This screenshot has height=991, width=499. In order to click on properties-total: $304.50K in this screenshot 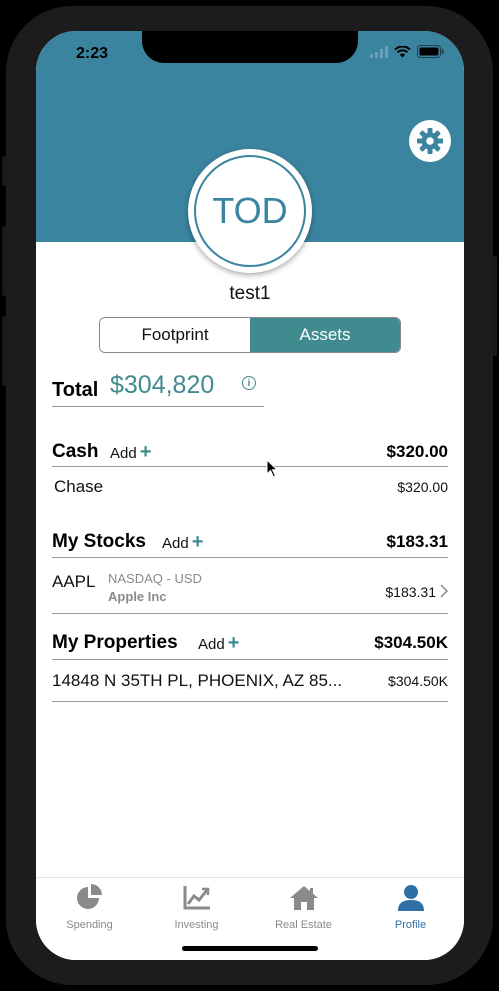, I will do `click(411, 642)`.